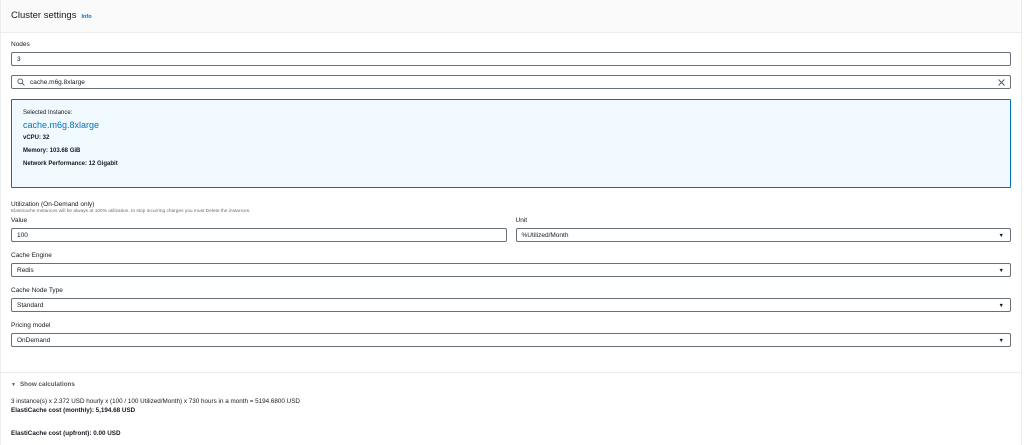 Image resolution: width=1024 pixels, height=445 pixels. I want to click on selected-instance-name: cache.m6g.8xlarge, so click(61, 125).